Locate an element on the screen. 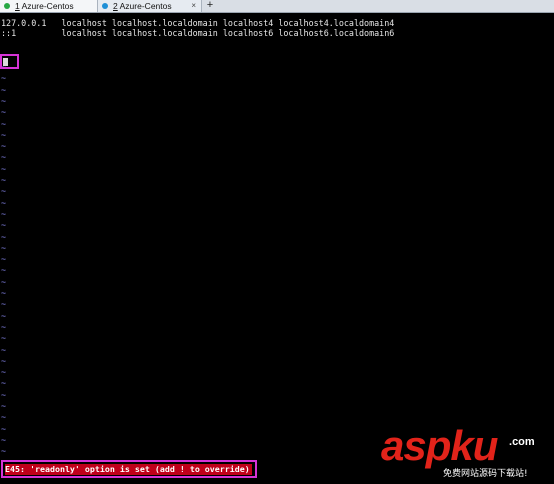 The width and height of the screenshot is (554, 484). watermark-tagline: 免费网站源码下载站! is located at coordinates (485, 474).